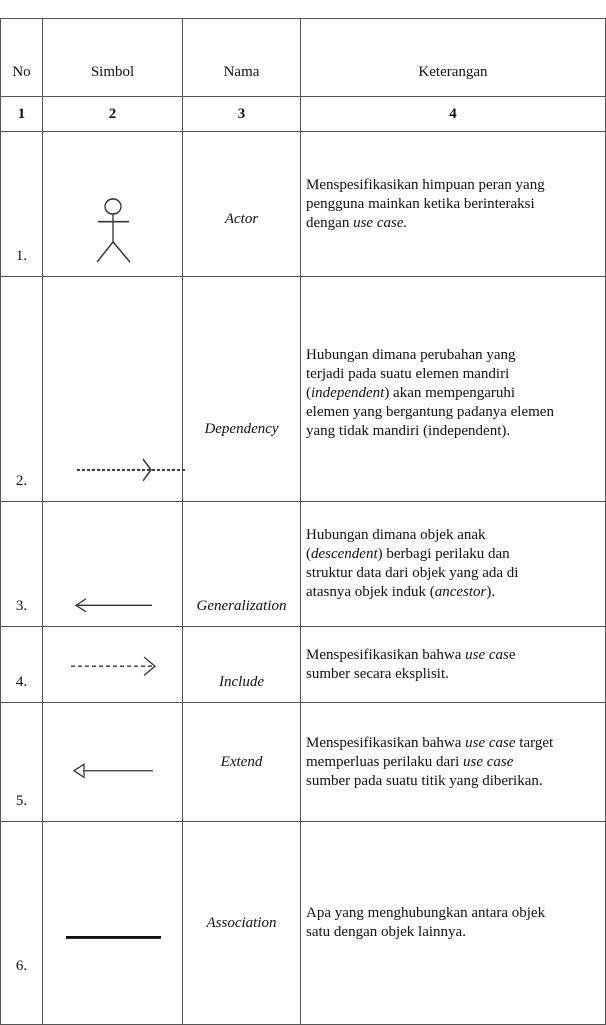 This screenshot has height=1025, width=606. What do you see at coordinates (512, 654) in the screenshot?
I see `text-span: e` at bounding box center [512, 654].